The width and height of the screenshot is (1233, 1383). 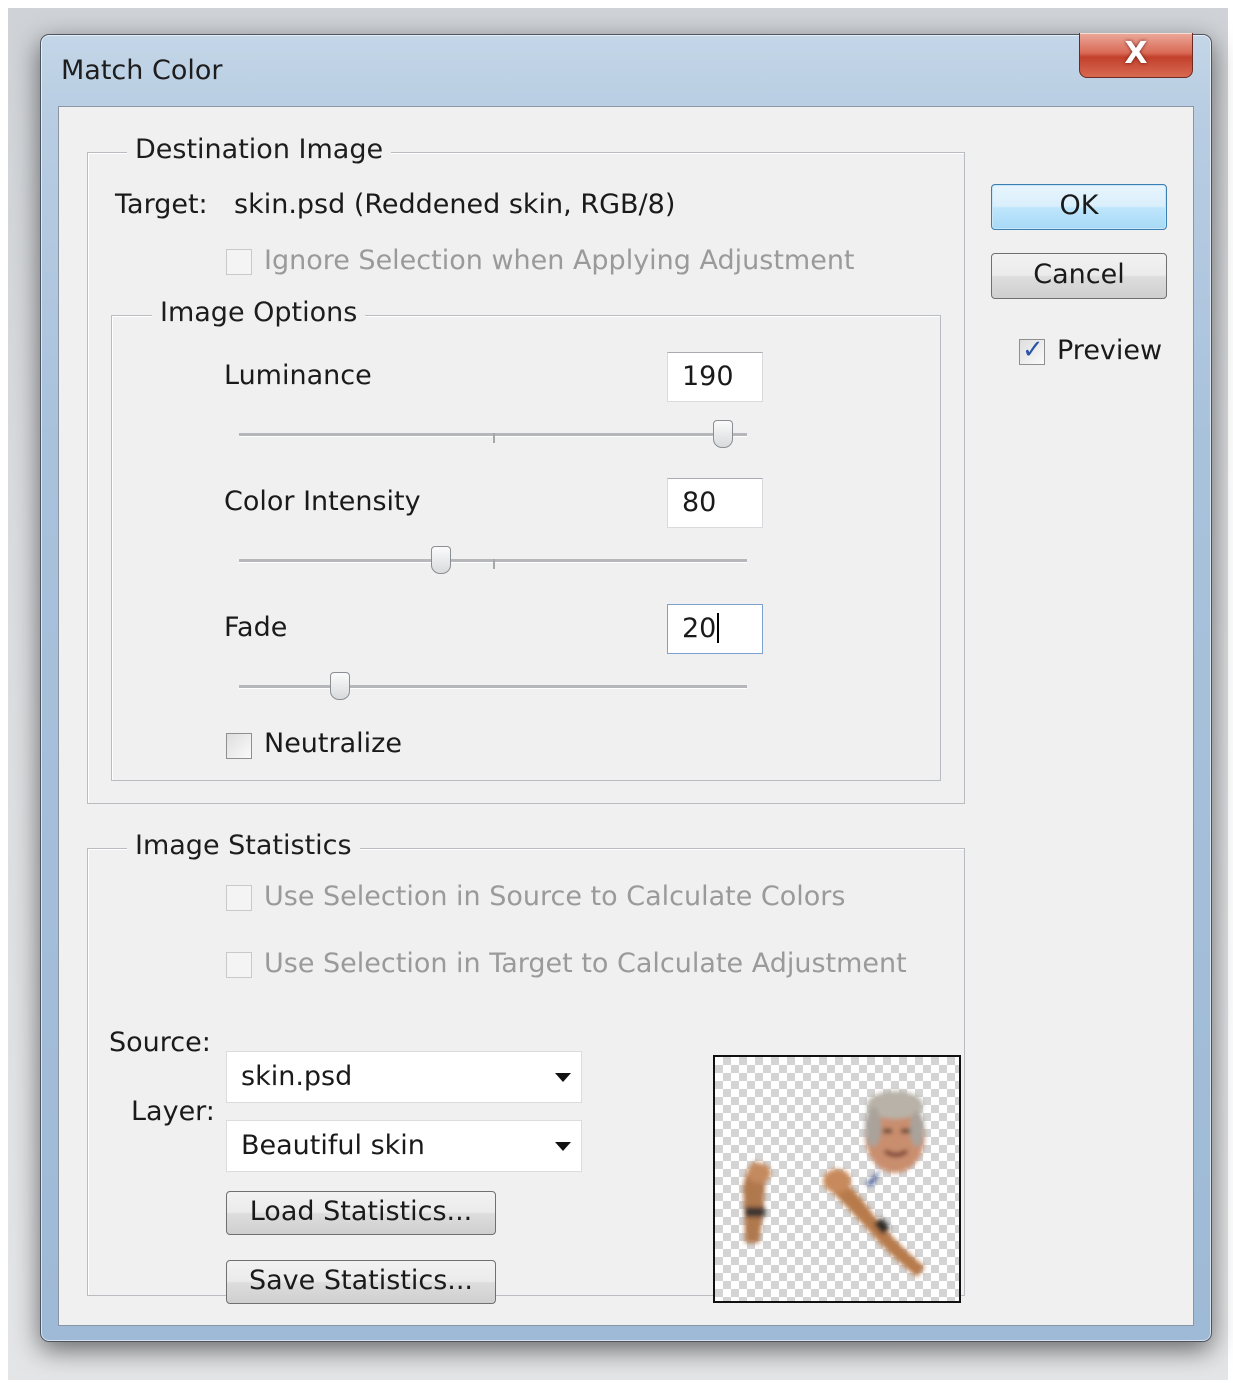 What do you see at coordinates (493, 687) in the screenshot?
I see `fade-slider-track` at bounding box center [493, 687].